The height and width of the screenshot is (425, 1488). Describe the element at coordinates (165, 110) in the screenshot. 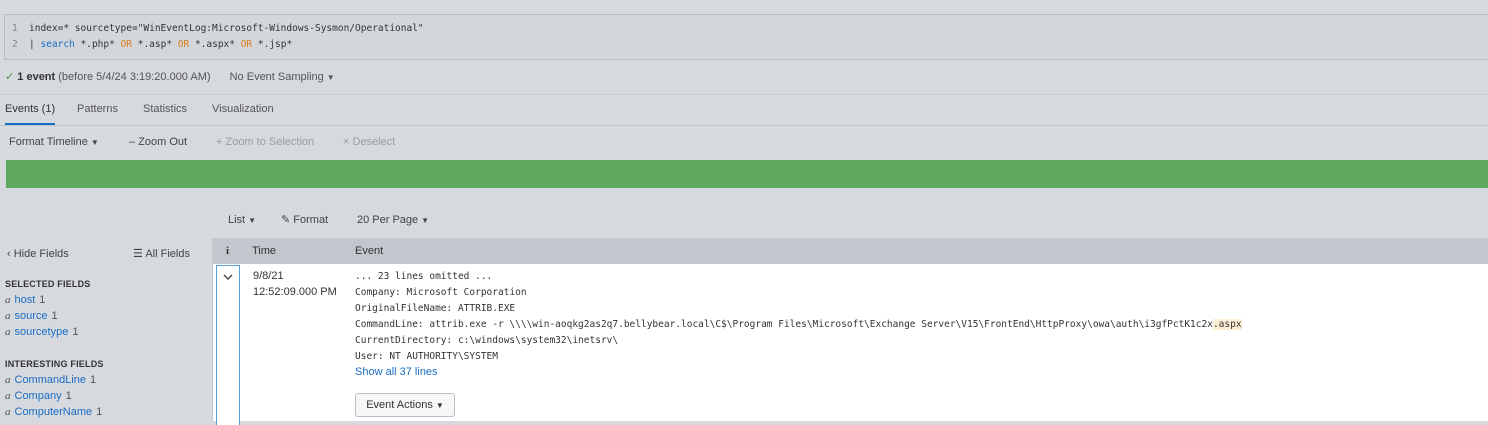

I see `tab-statistics: Statistics` at that location.